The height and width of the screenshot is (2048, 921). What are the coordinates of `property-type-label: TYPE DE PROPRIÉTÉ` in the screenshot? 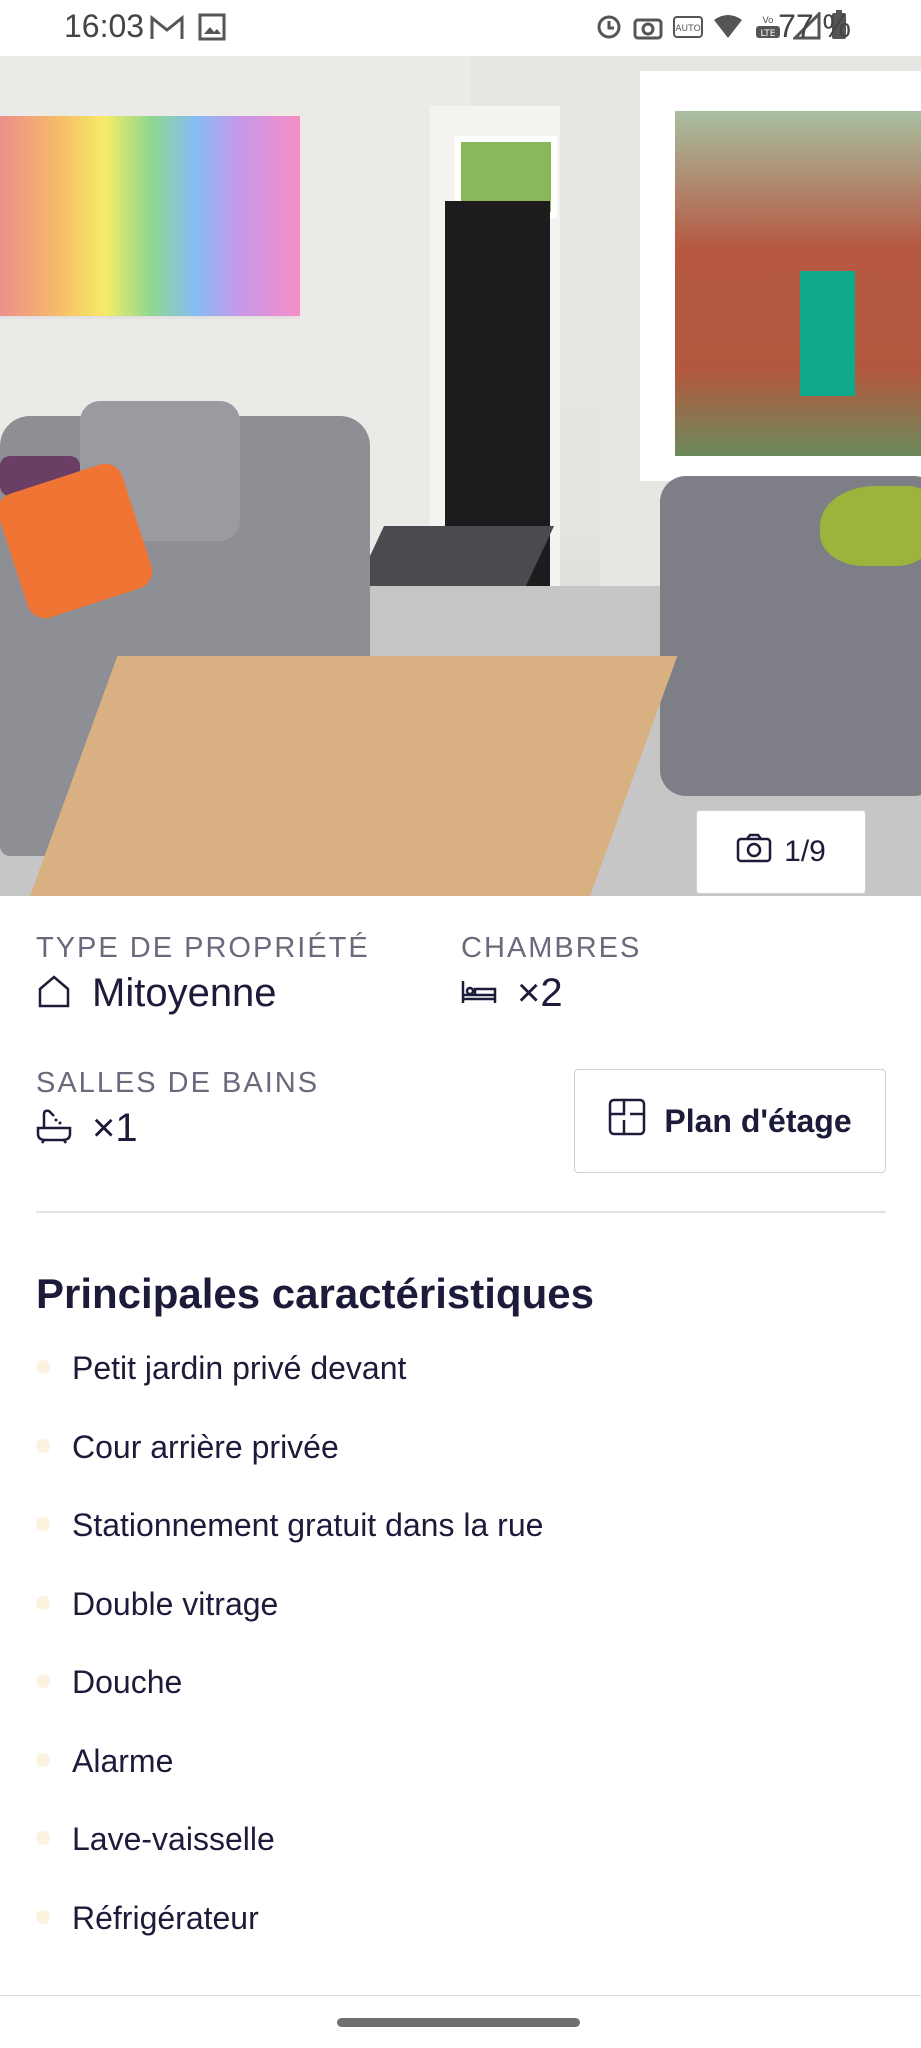 It's located at (203, 948).